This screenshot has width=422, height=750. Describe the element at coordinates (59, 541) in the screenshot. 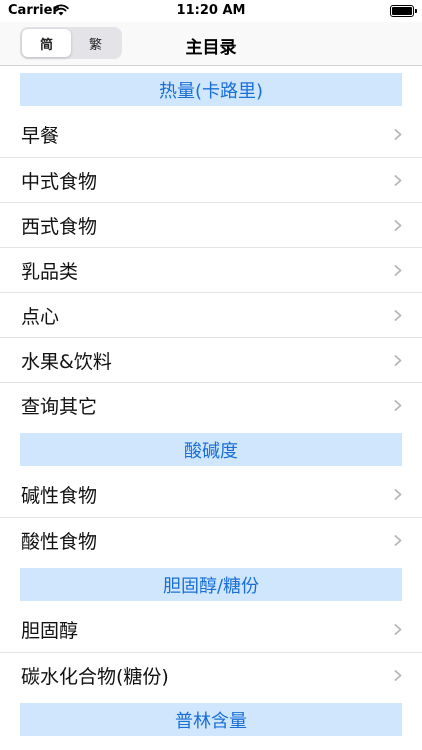

I see `list-item-label: 酸性食物` at that location.